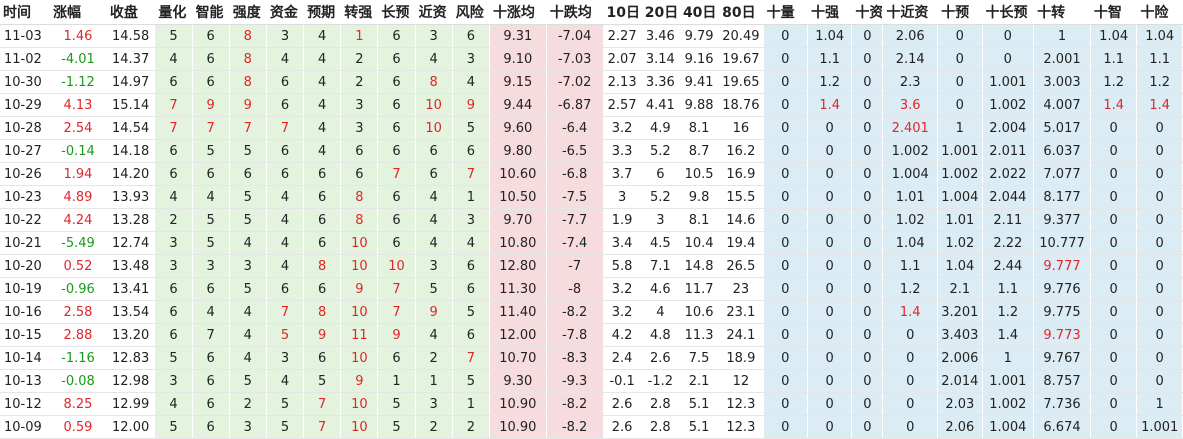 Image resolution: width=1183 pixels, height=439 pixels. Describe the element at coordinates (1062, 289) in the screenshot. I see `table-cell: 9.776` at that location.